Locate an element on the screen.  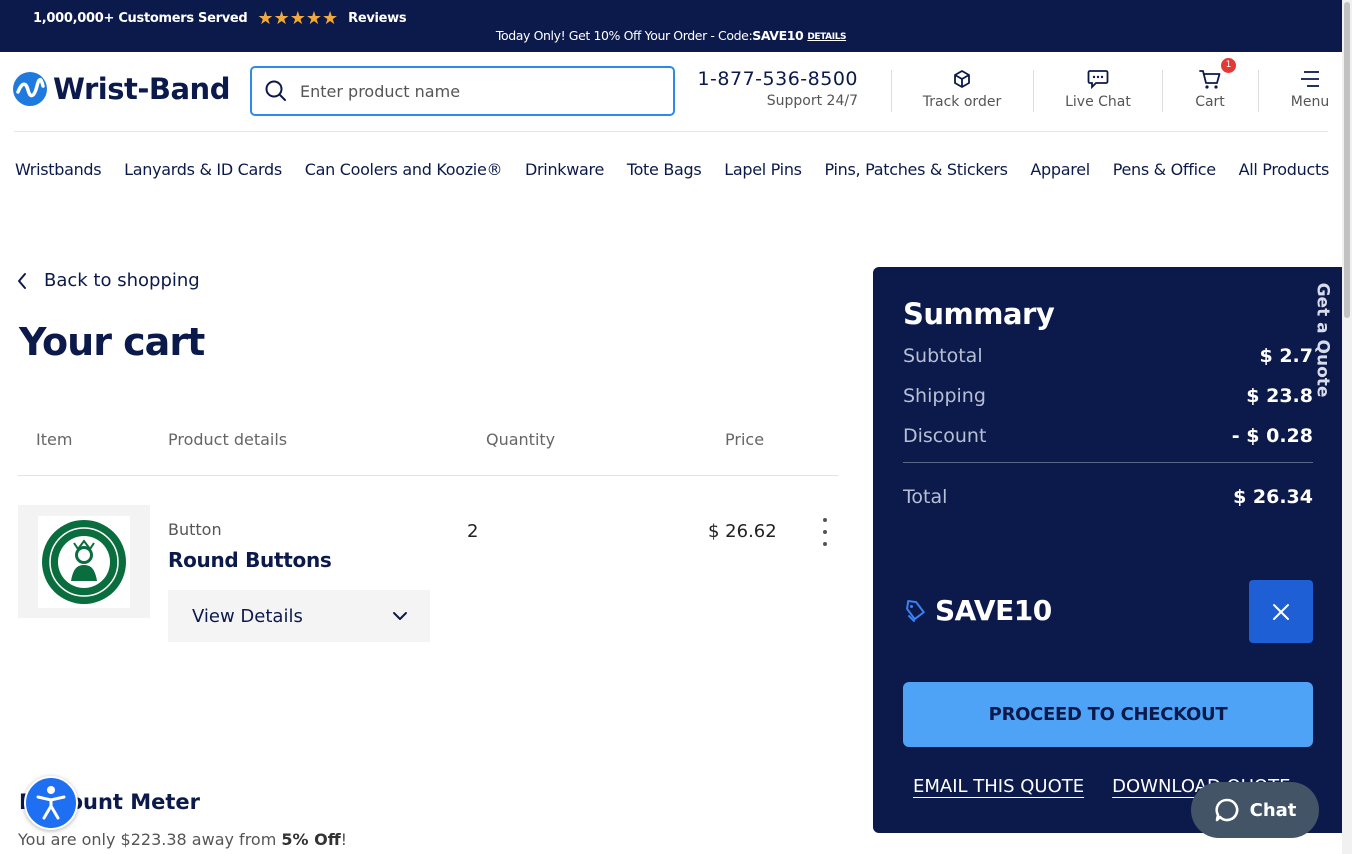
tag-icon is located at coordinates (915, 610).